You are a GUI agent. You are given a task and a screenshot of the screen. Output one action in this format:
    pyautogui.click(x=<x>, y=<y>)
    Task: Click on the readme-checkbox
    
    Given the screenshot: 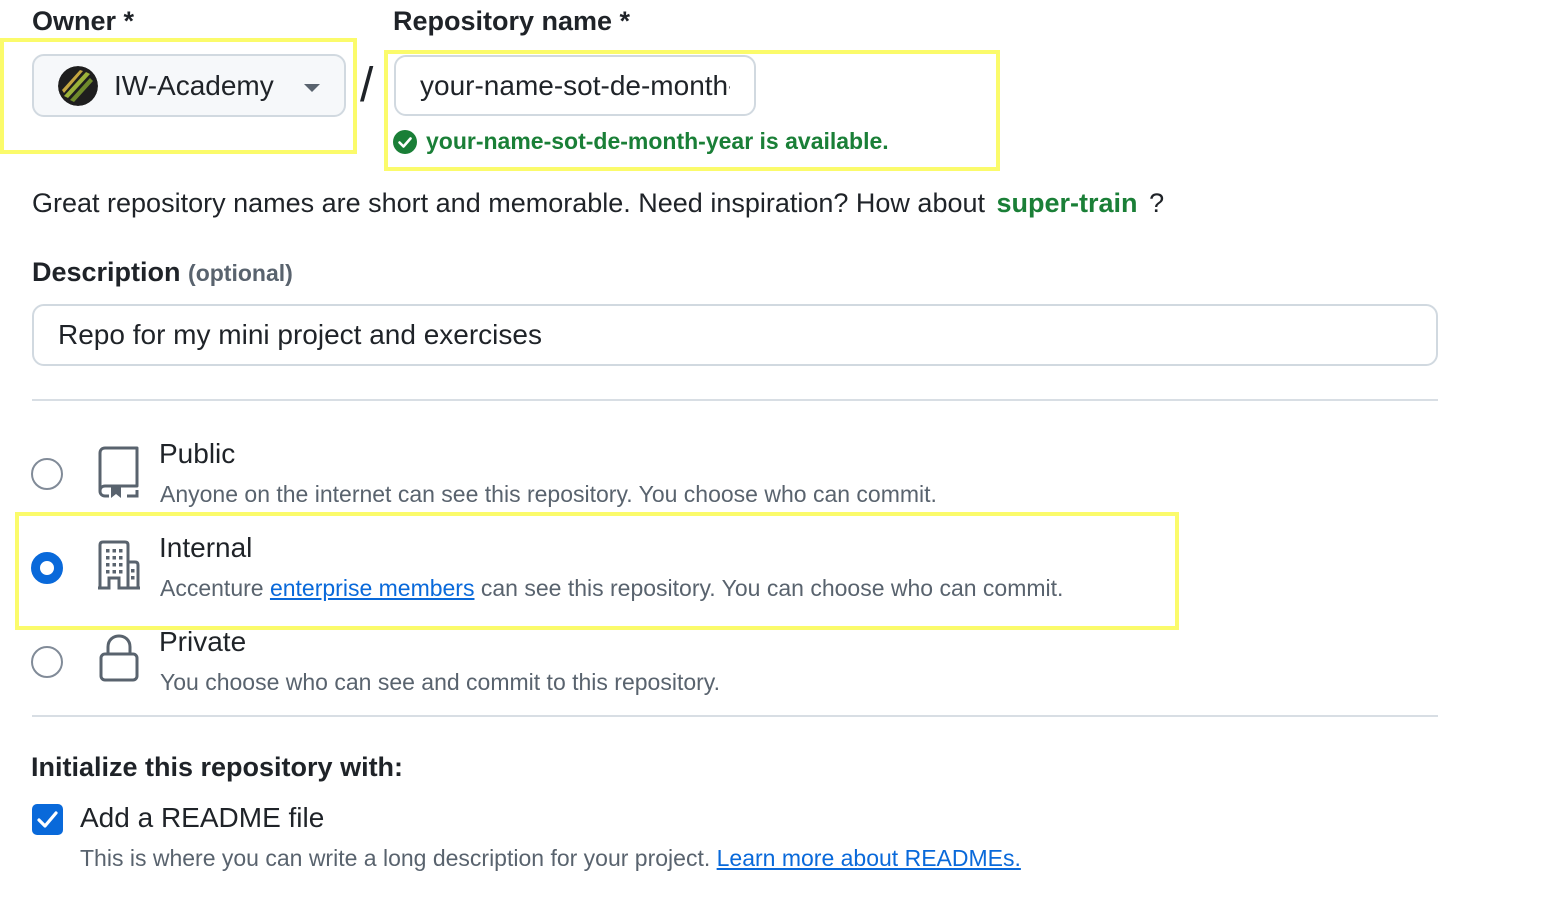 What is the action you would take?
    pyautogui.click(x=47, y=819)
    